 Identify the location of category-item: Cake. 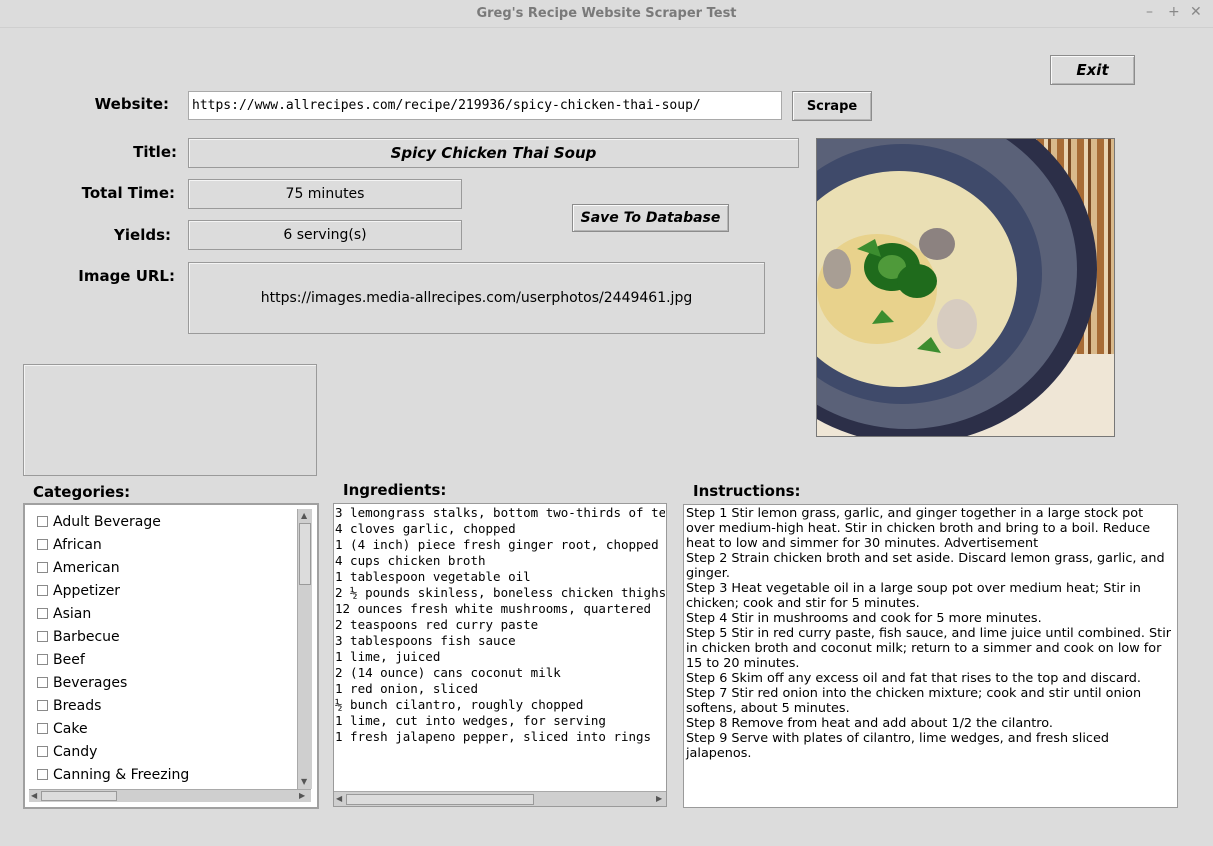
(161, 728).